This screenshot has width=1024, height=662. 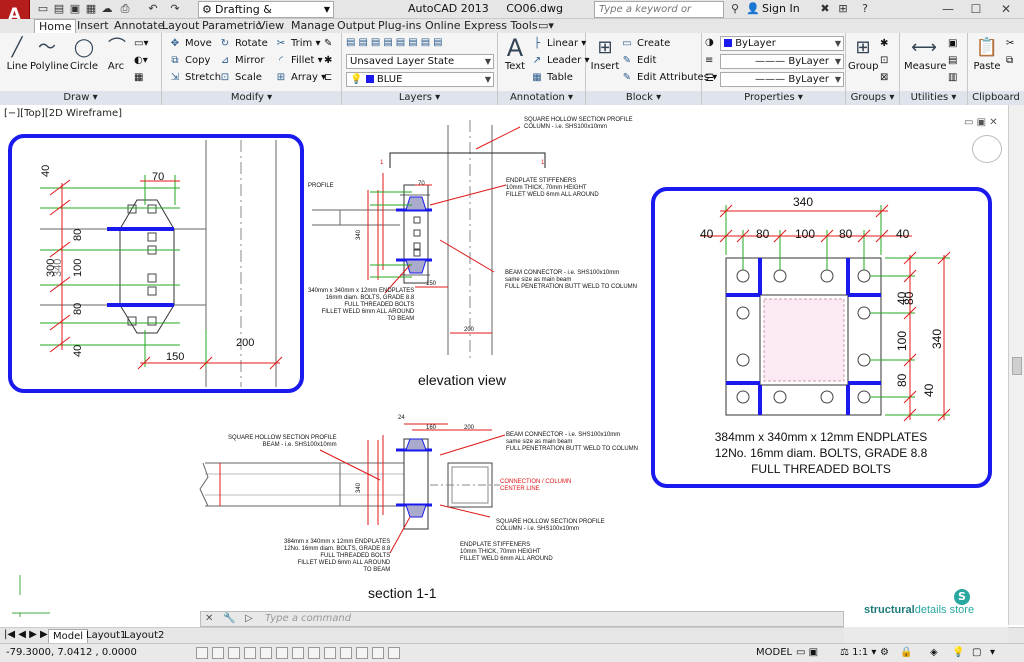 What do you see at coordinates (229, 618) in the screenshot?
I see `wrench-icon: 🔧` at bounding box center [229, 618].